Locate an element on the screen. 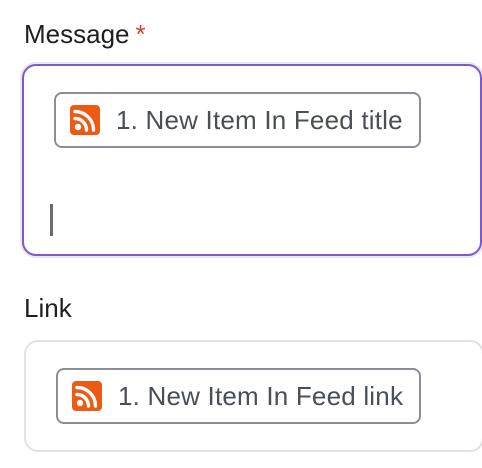 Image resolution: width=482 pixels, height=468 pixels. message-token-text: 1. New Item In Feed title is located at coordinates (259, 119).